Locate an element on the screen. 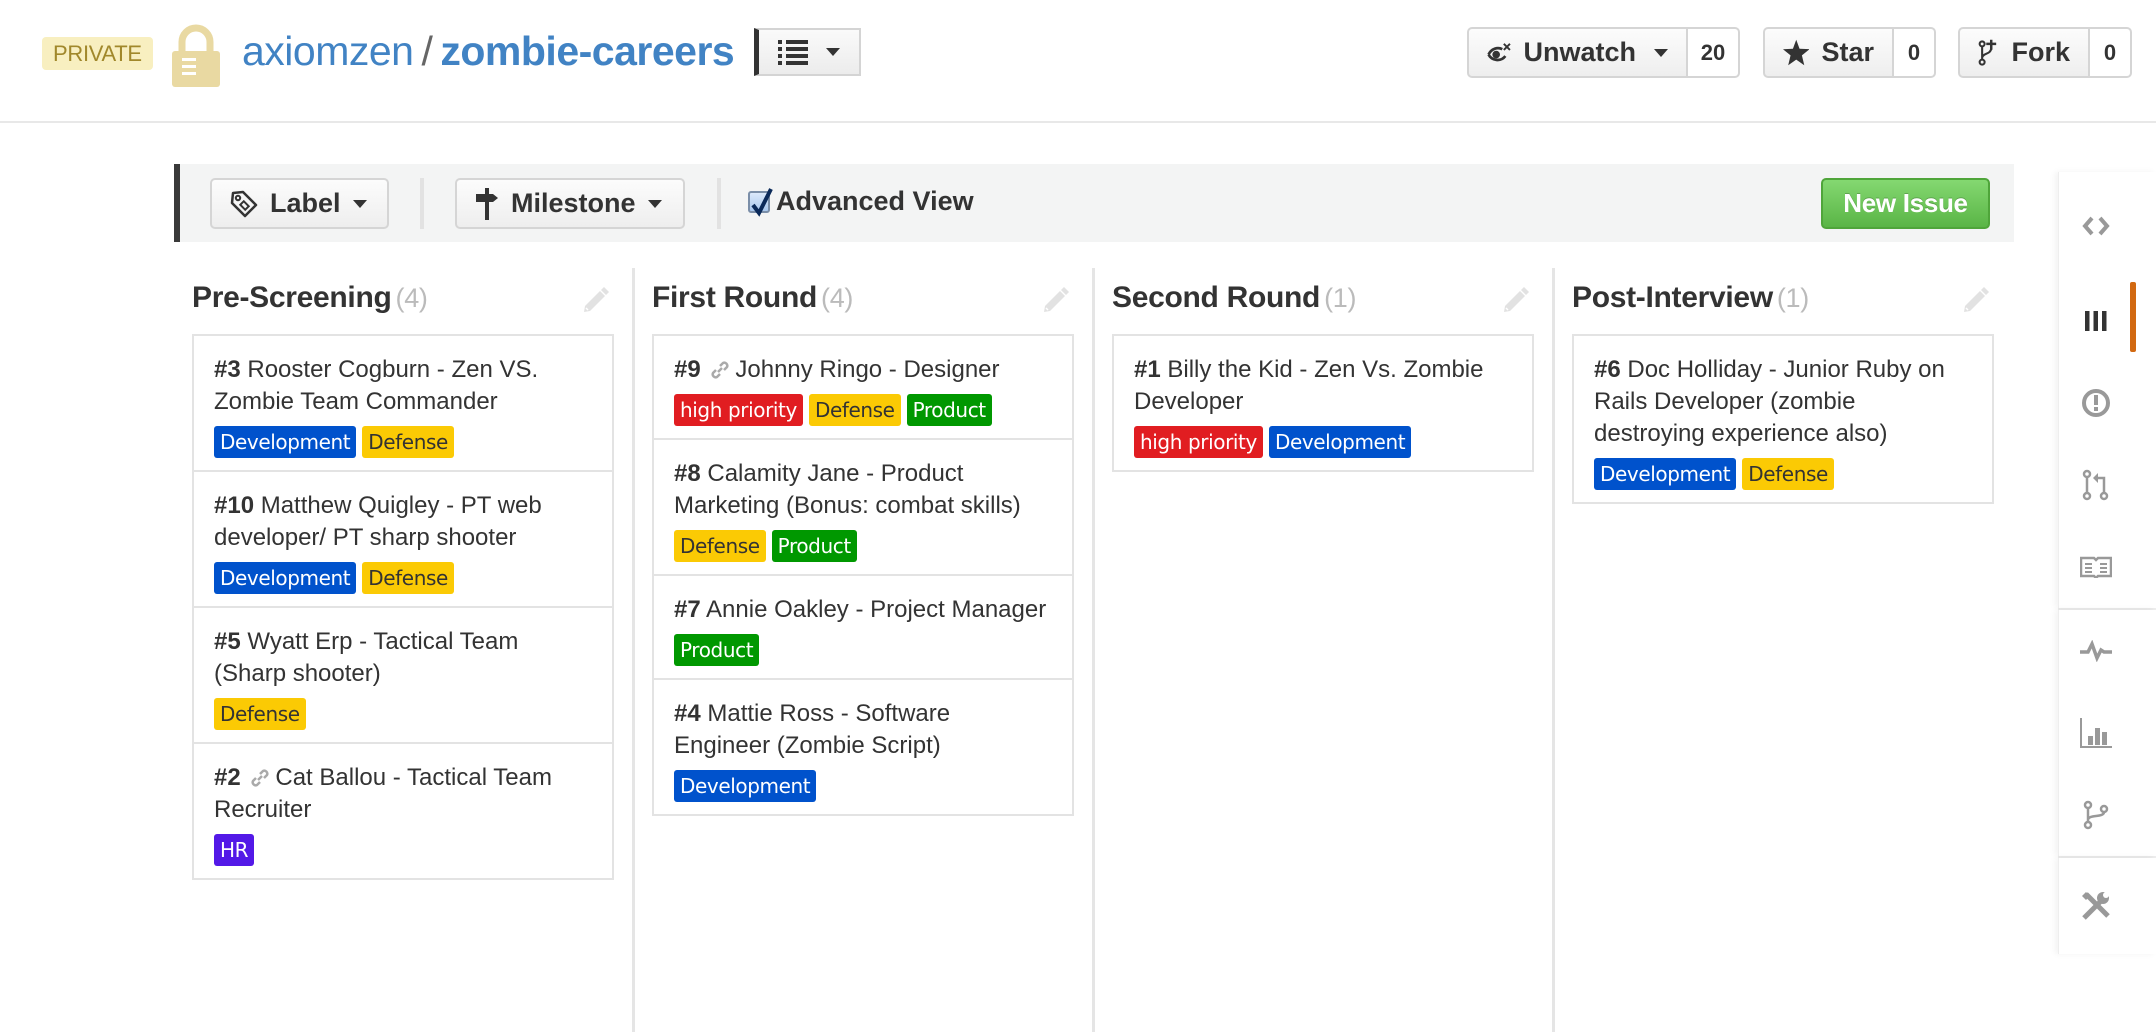 The width and height of the screenshot is (2156, 1032). issue-title: #7 Annie Oakley - Project Manager is located at coordinates (863, 610).